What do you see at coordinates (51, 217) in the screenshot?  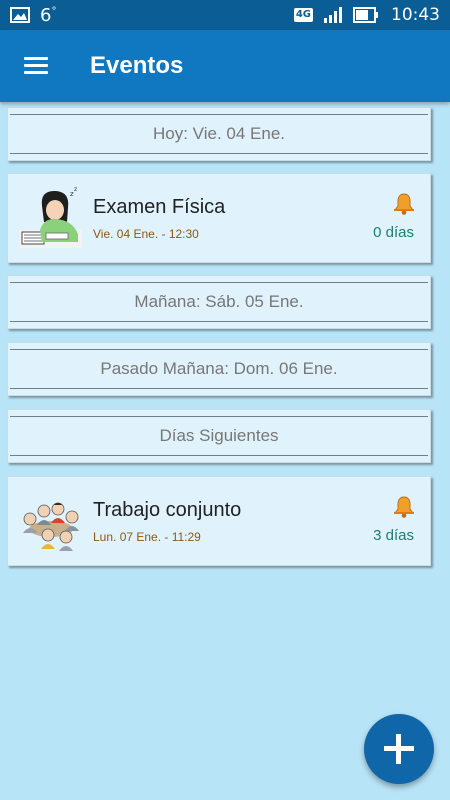 I see `studying-student-icon: z z` at bounding box center [51, 217].